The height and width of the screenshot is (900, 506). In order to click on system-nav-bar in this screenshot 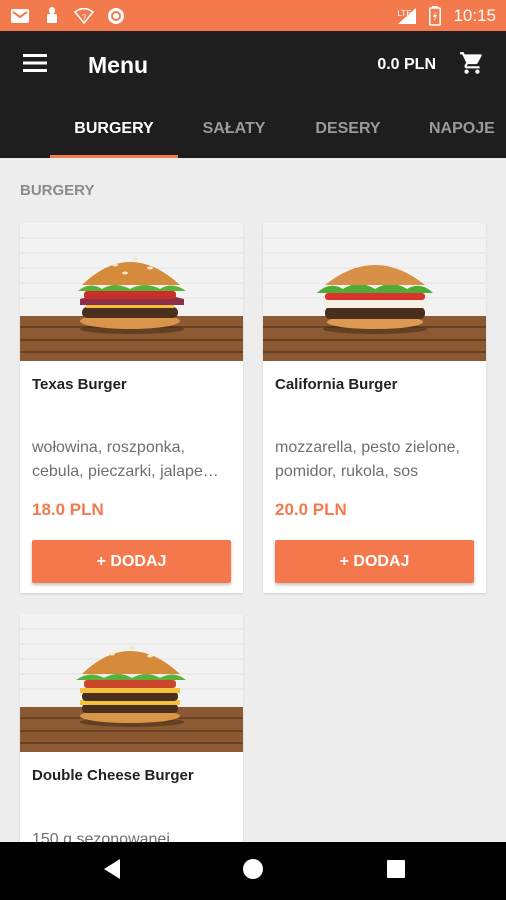, I will do `click(253, 871)`.